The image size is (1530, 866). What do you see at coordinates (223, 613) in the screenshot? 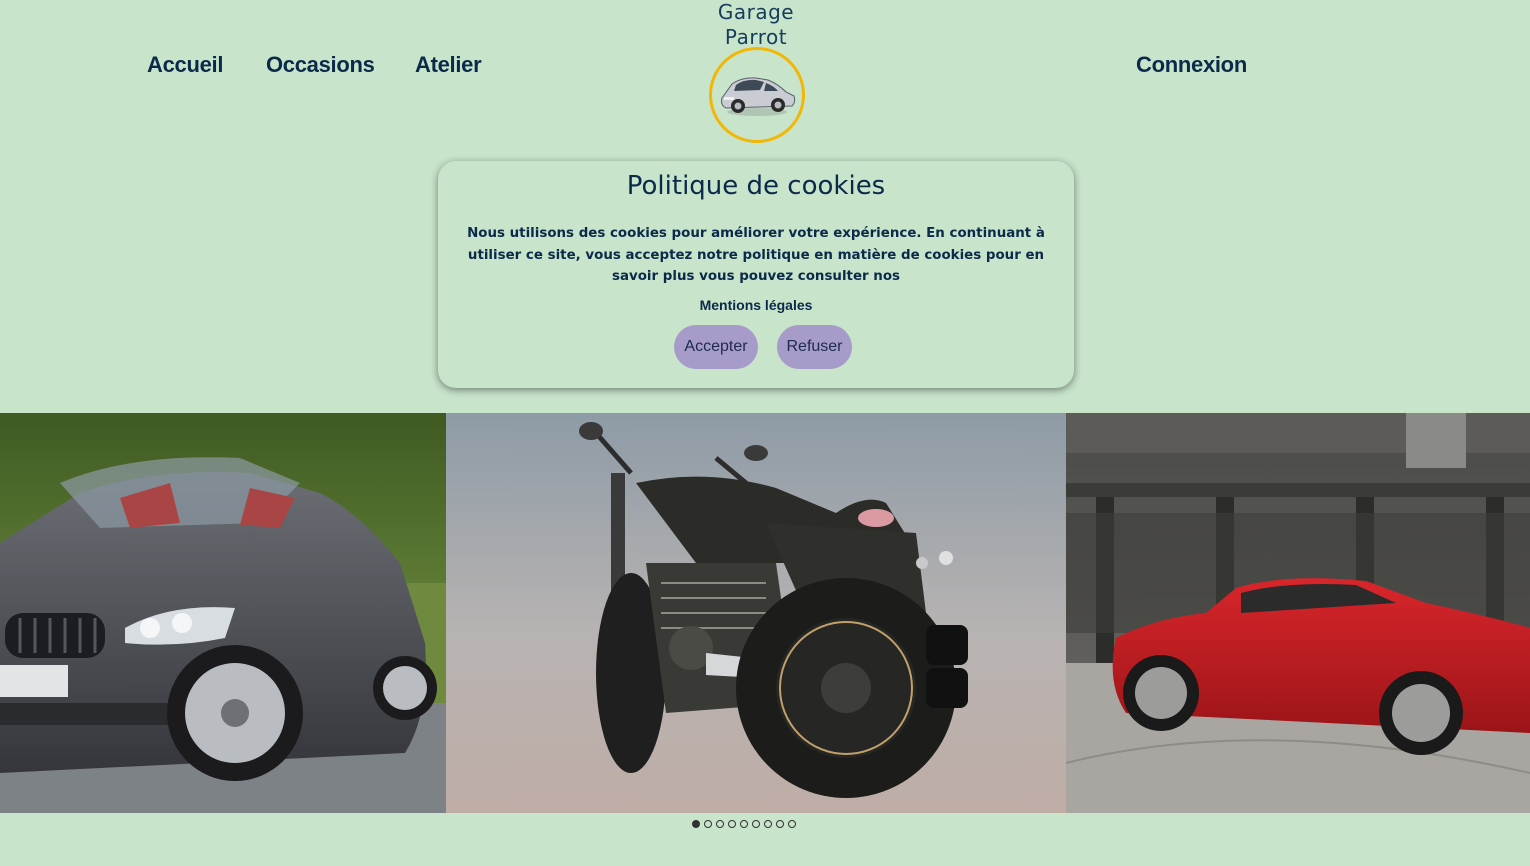
I see `carousel-slide-roadster` at bounding box center [223, 613].